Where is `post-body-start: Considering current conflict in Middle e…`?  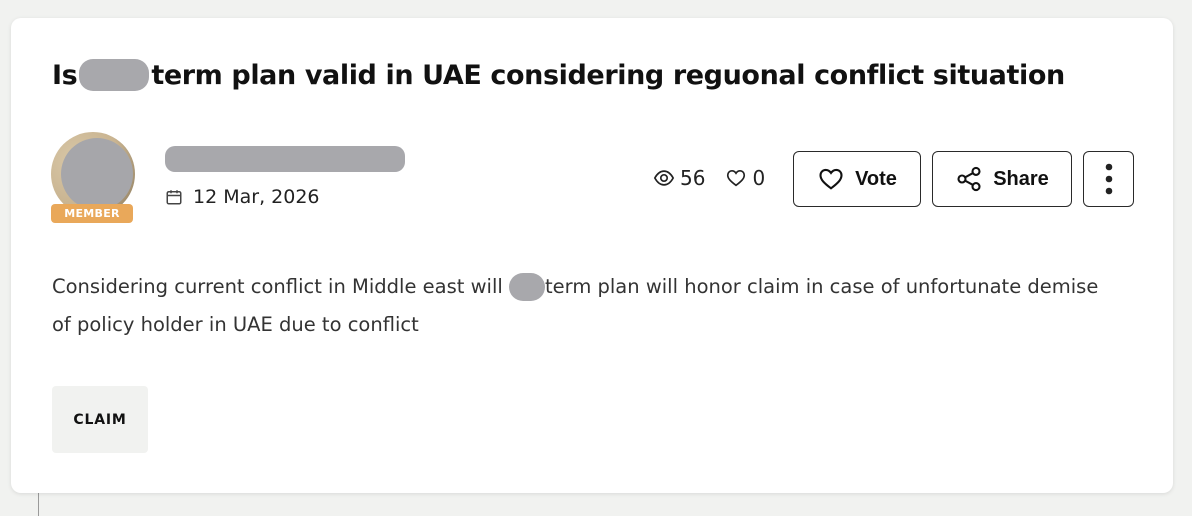 post-body-start: Considering current conflict in Middle e… is located at coordinates (277, 286).